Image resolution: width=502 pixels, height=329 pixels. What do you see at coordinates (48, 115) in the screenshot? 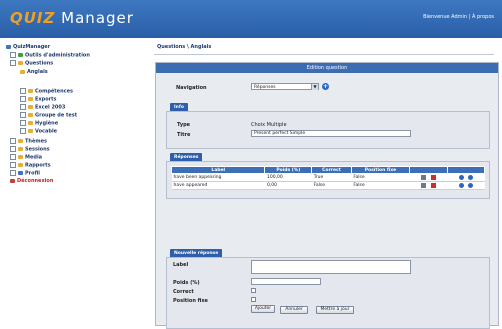
I see `tree-item-groupe: Groupe de test` at bounding box center [48, 115].